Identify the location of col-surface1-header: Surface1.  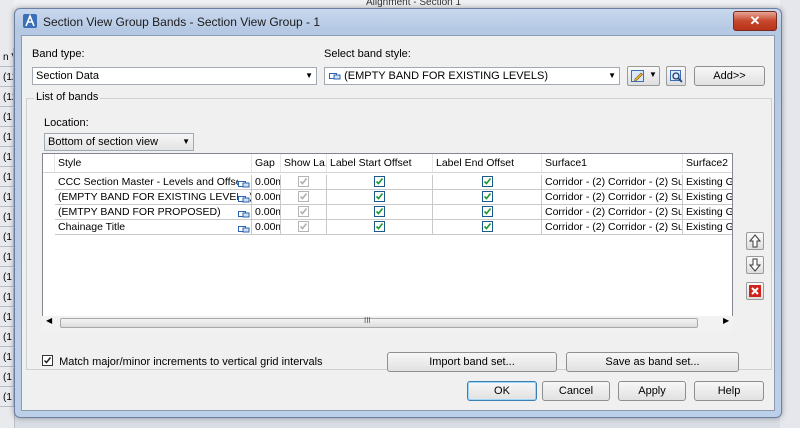
(612, 163).